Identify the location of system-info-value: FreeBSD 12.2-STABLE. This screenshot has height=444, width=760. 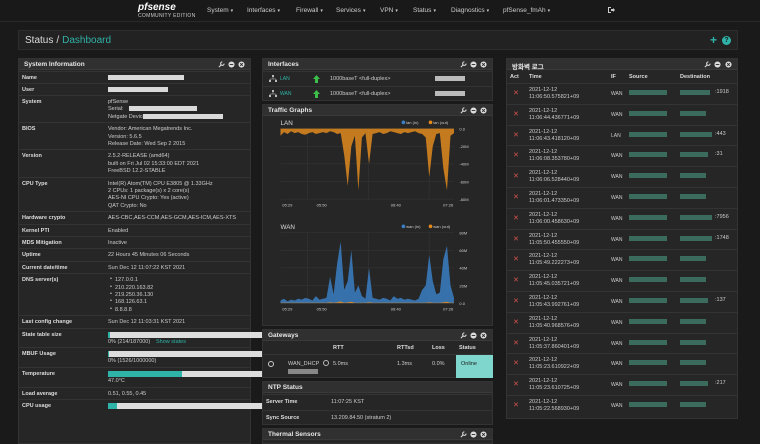
(137, 171).